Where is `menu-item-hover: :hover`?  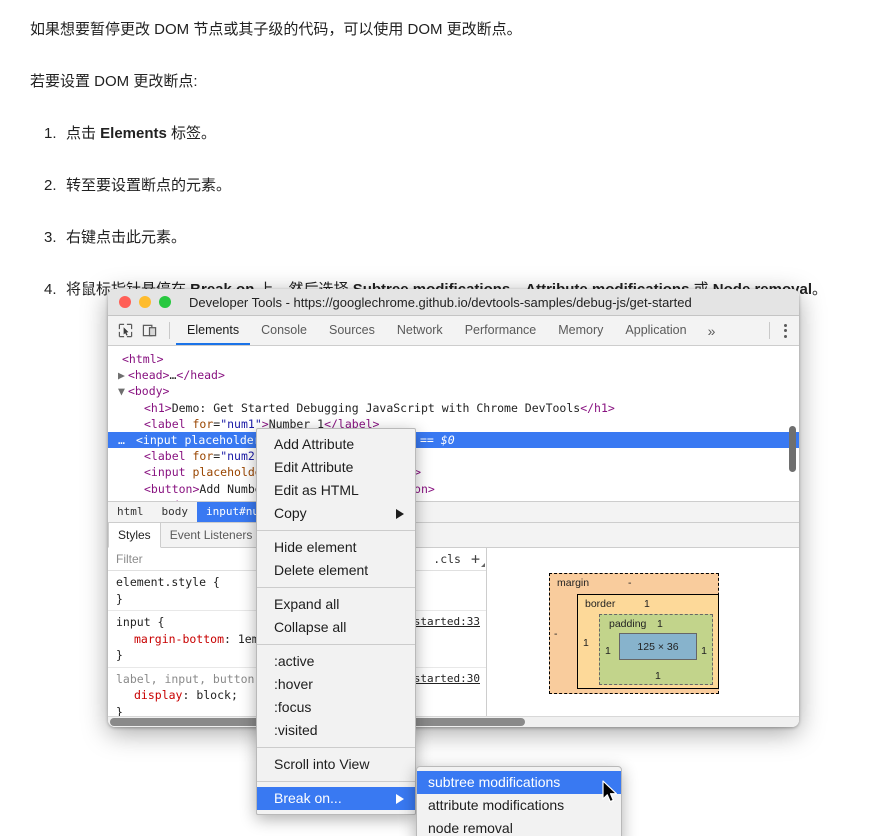
menu-item-hover: :hover is located at coordinates (336, 684).